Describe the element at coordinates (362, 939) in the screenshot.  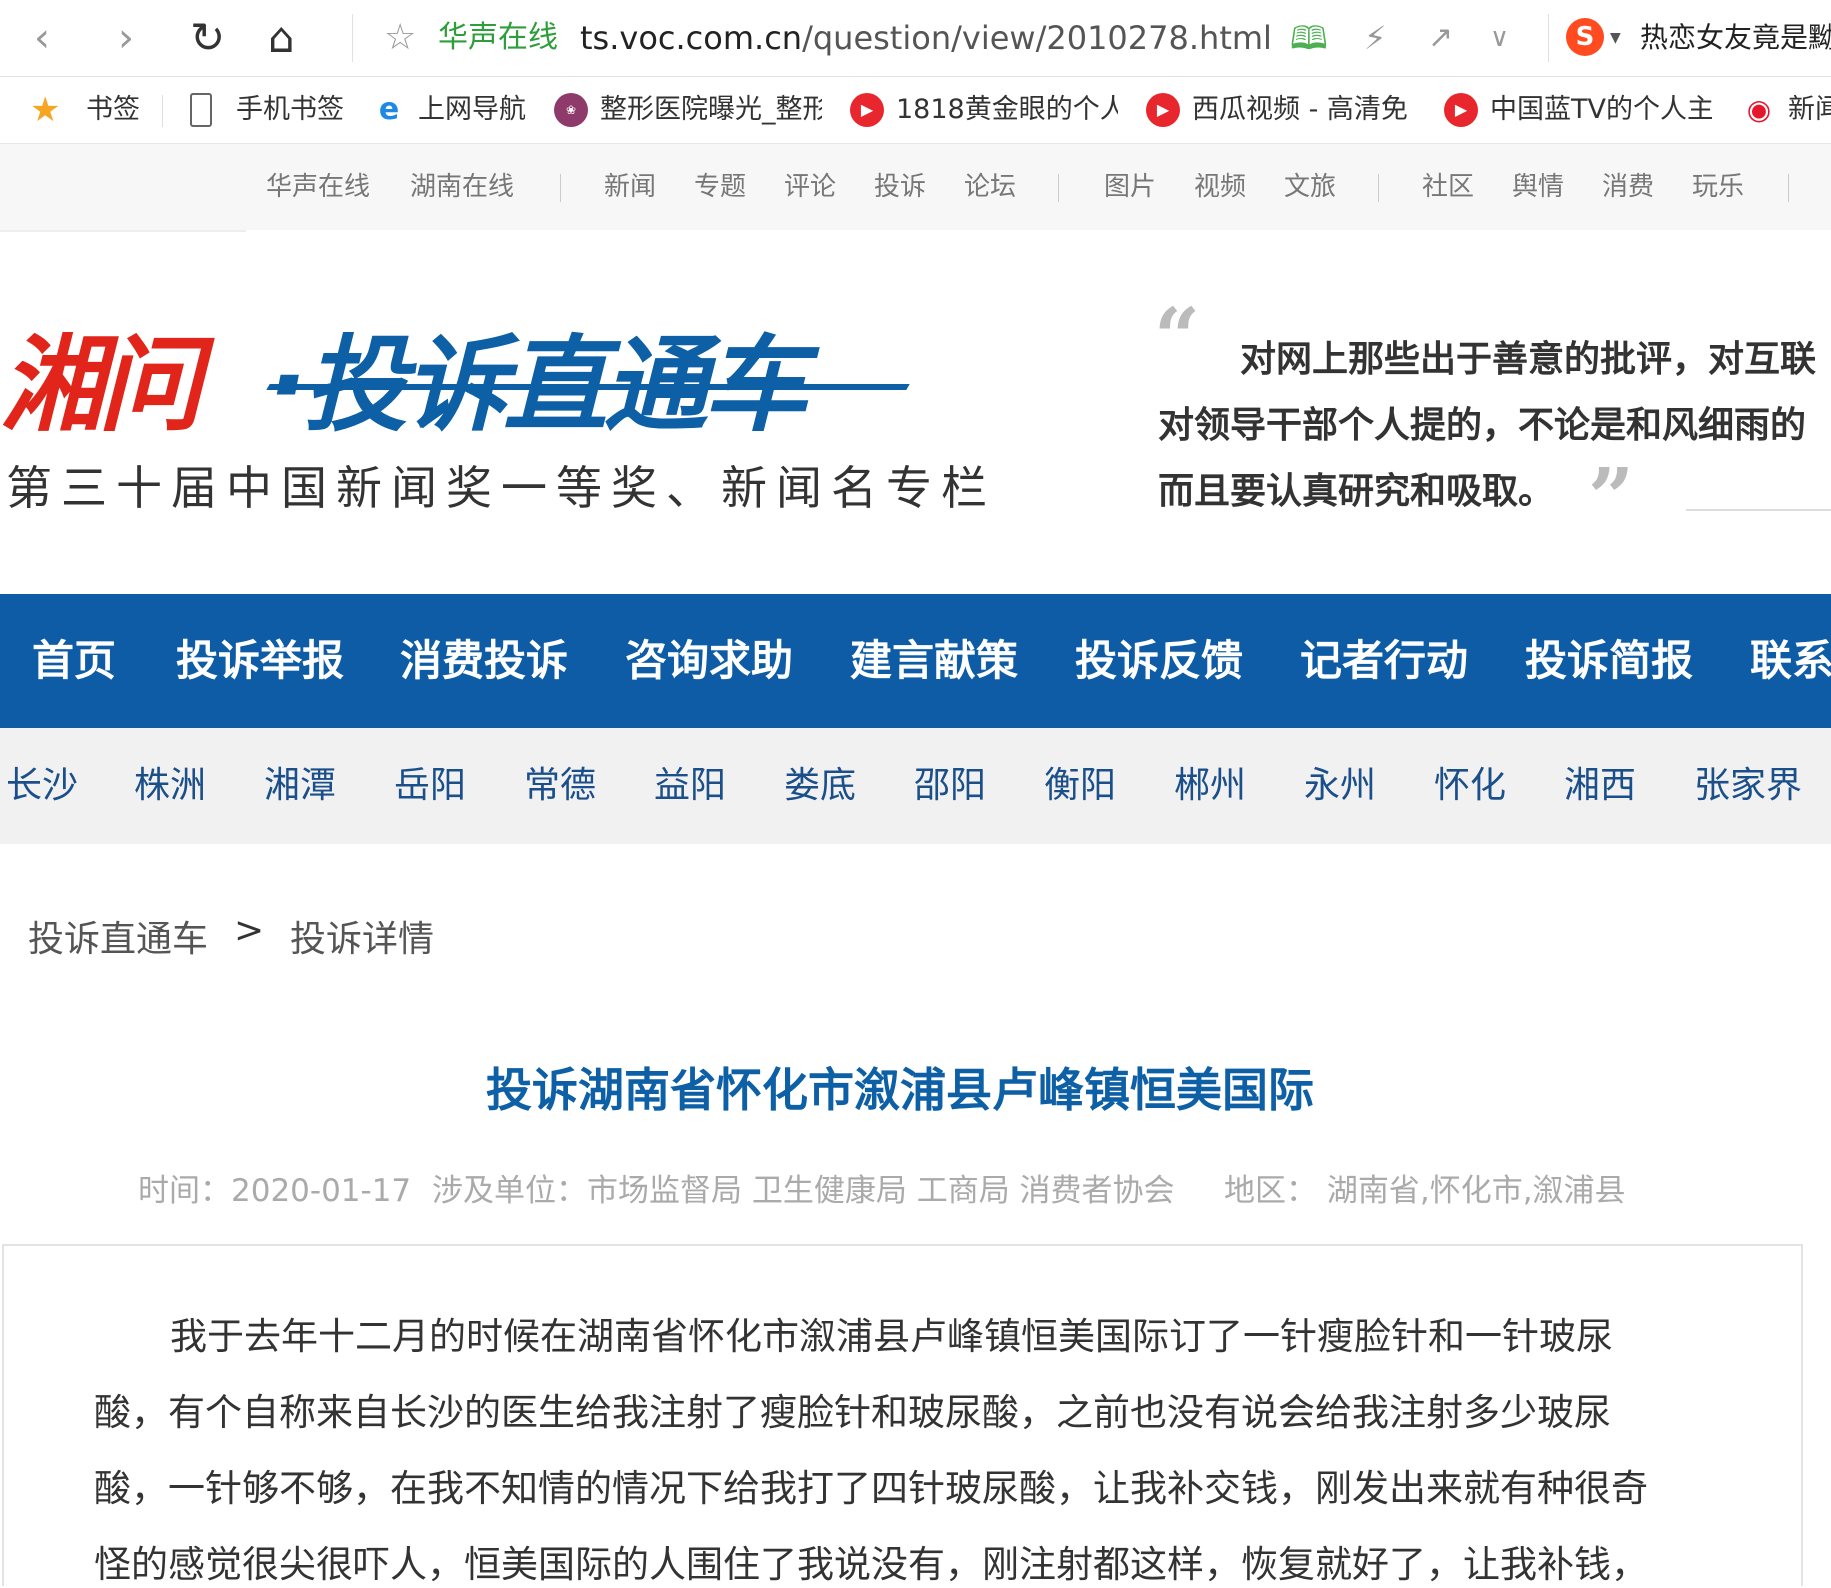
I see `breadcrumb-current: 投诉详情` at that location.